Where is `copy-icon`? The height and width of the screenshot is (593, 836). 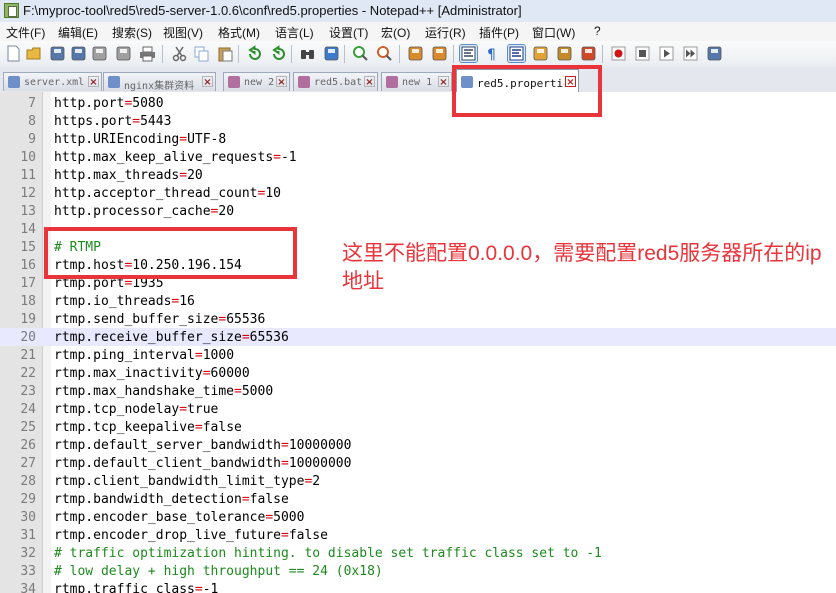 copy-icon is located at coordinates (201, 53).